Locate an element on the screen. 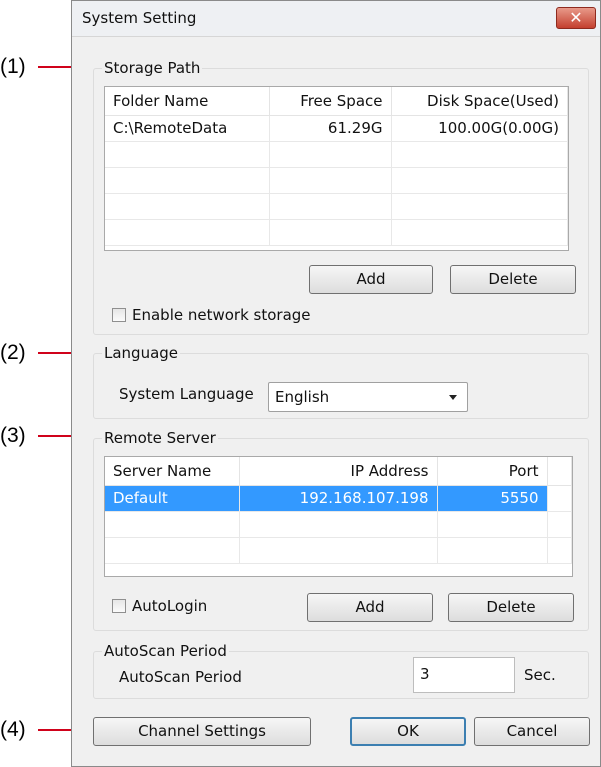  ip-address-cell: 192.168.107.198 is located at coordinates (338, 498).